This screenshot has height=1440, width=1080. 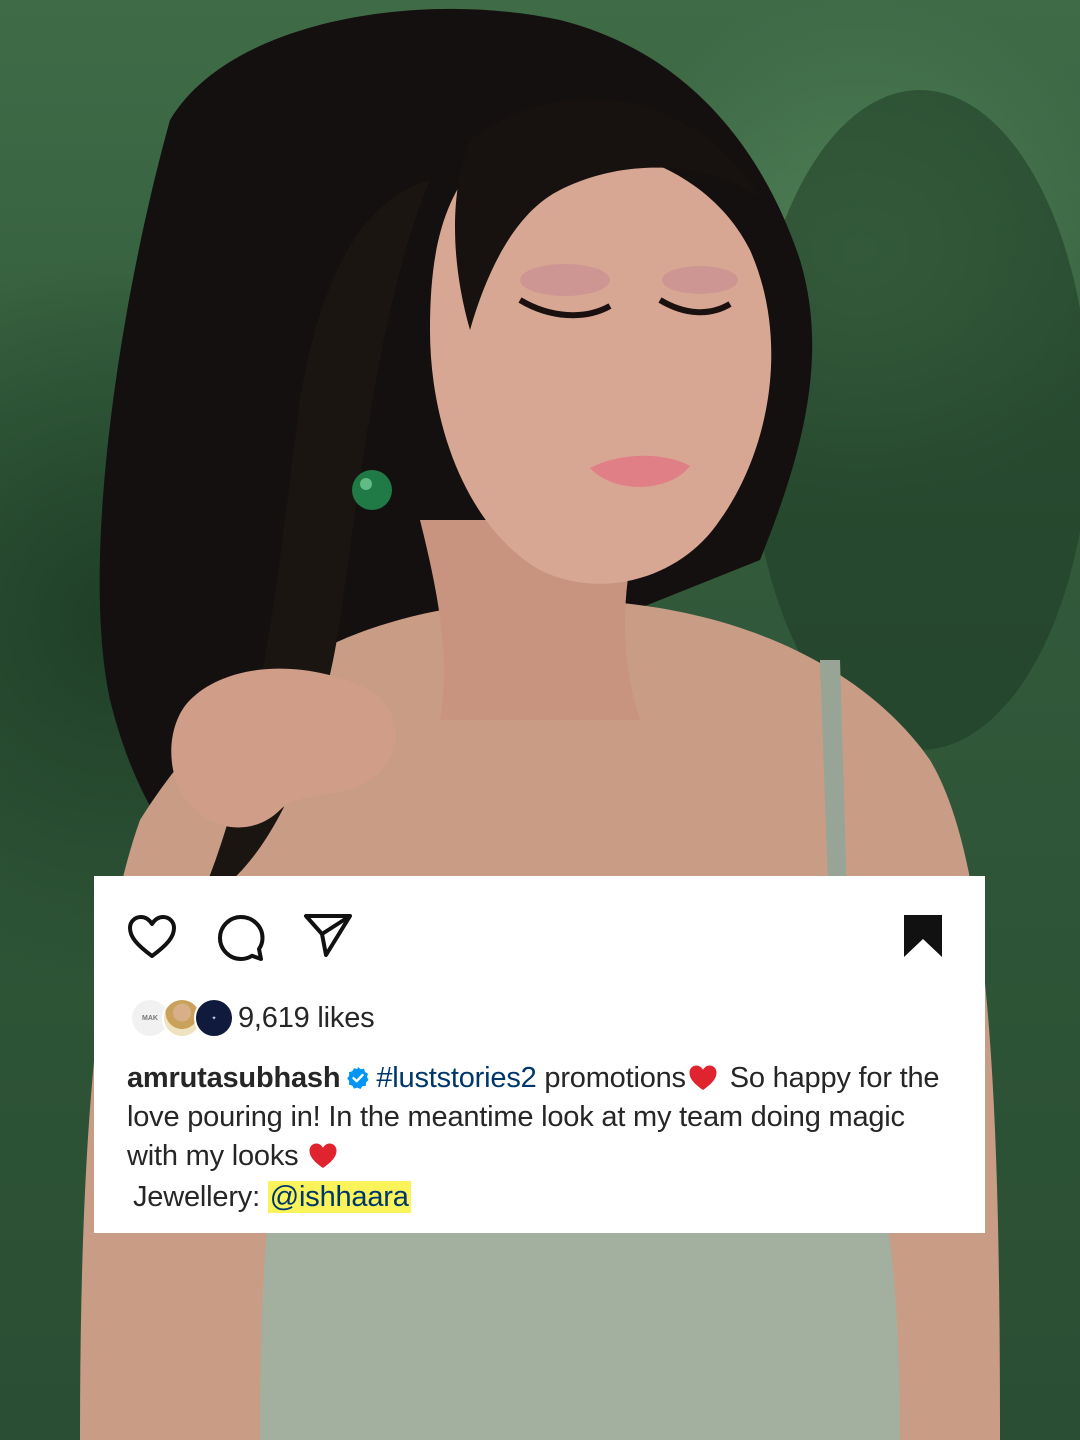 I want to click on paper-plane-icon, so click(x=328, y=935).